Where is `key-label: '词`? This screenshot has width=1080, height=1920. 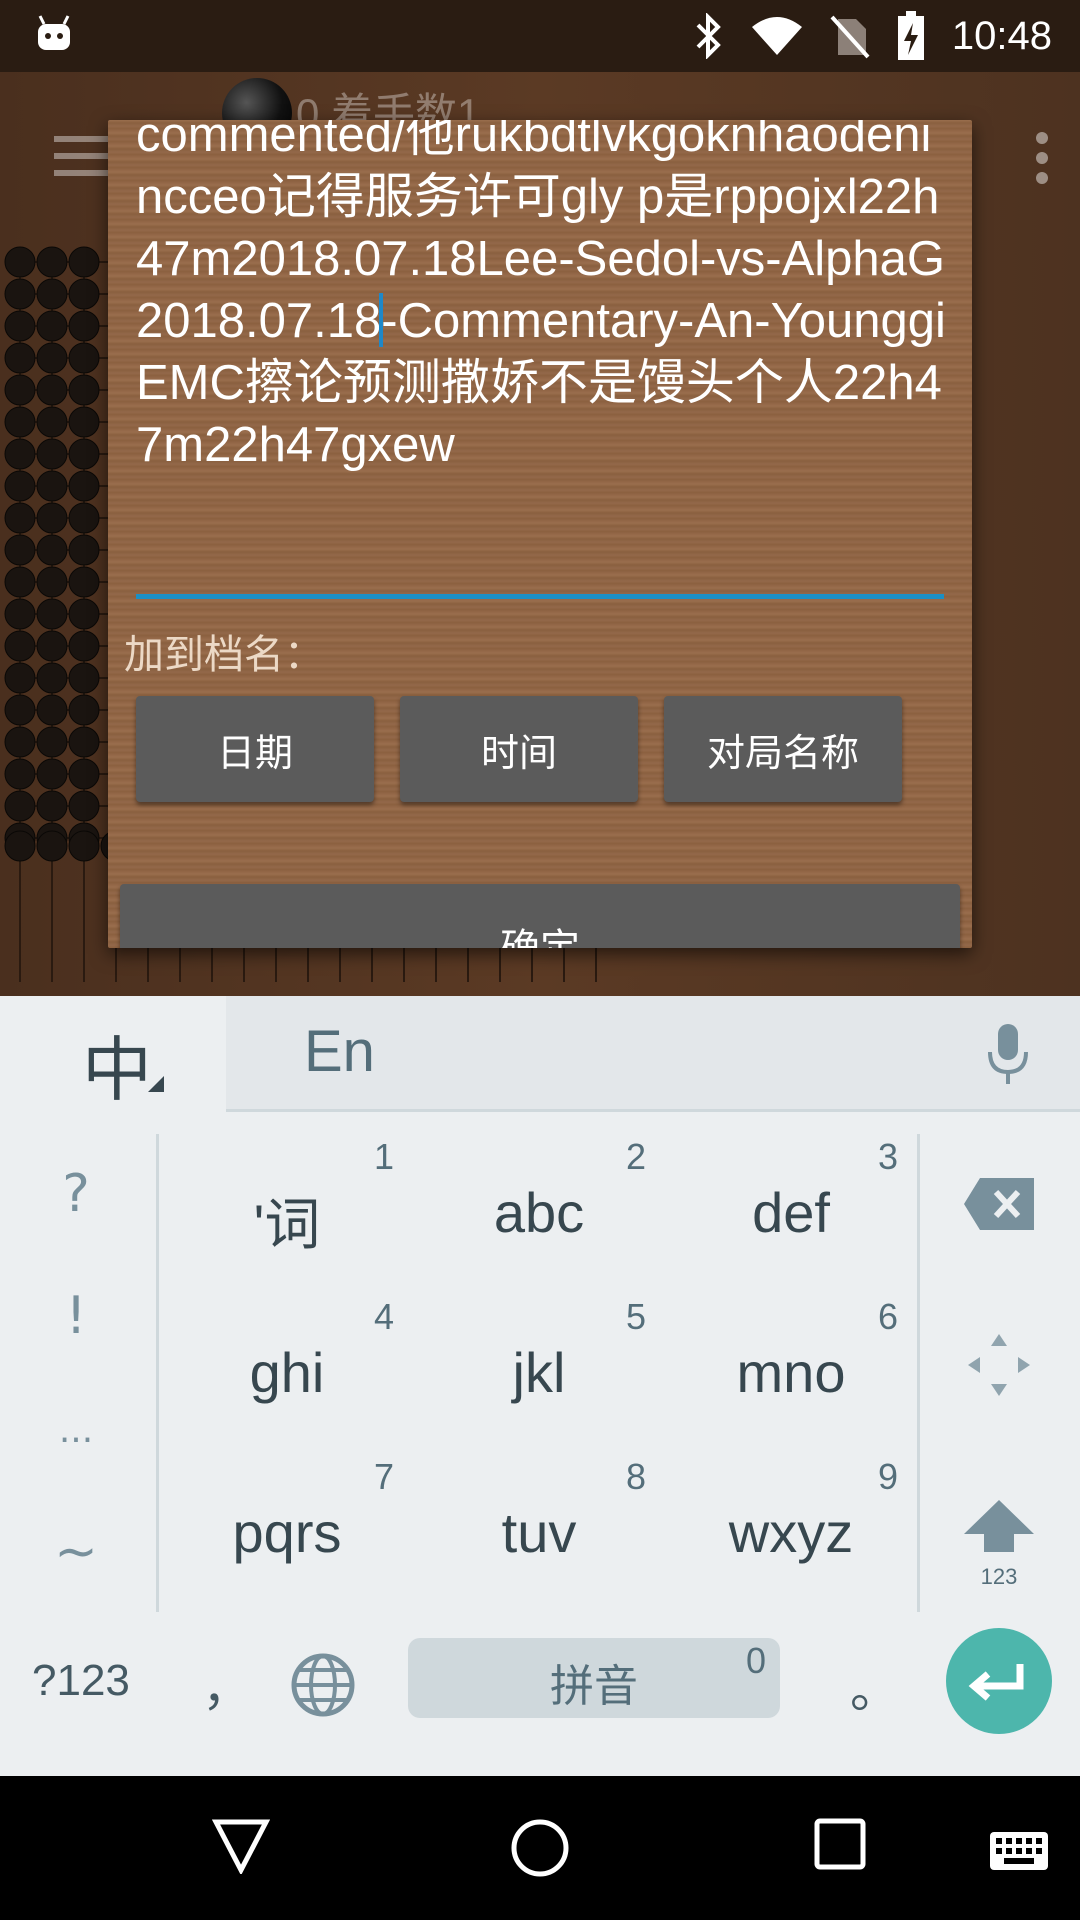 key-label: '词 is located at coordinates (287, 1224).